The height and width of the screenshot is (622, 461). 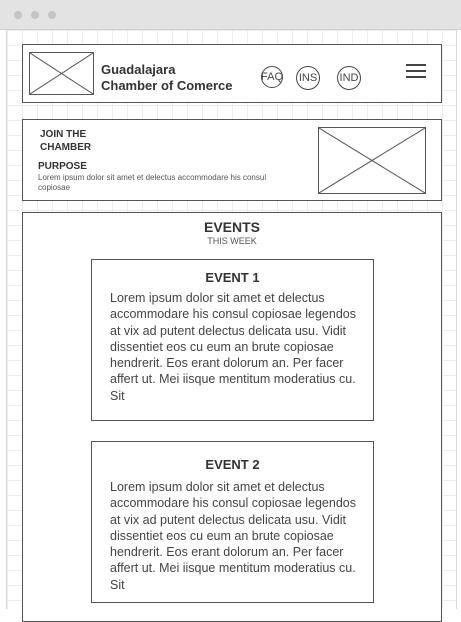 I want to click on event-title: EVENT 1, so click(x=232, y=277).